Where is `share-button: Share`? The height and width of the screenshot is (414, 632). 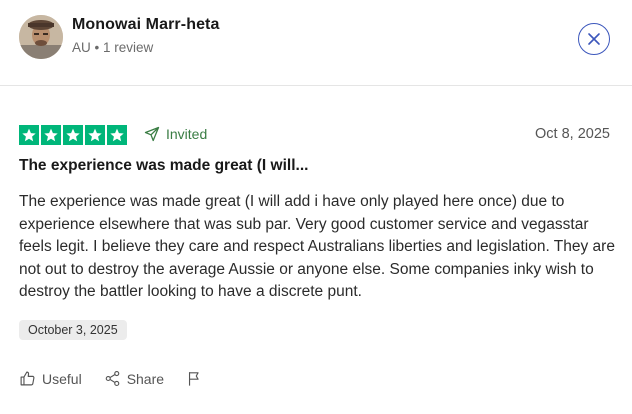
share-button: Share is located at coordinates (134, 378).